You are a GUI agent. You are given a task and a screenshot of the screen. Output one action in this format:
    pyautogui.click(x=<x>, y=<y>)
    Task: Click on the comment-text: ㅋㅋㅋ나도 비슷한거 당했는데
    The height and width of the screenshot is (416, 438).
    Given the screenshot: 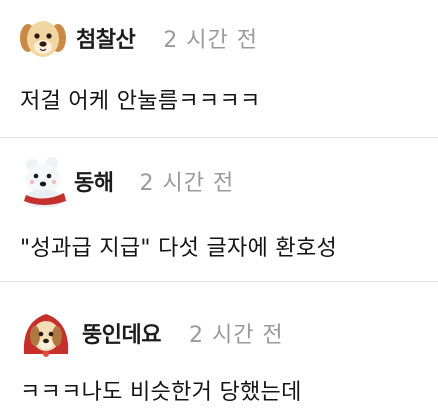 What is the action you would take?
    pyautogui.click(x=161, y=392)
    